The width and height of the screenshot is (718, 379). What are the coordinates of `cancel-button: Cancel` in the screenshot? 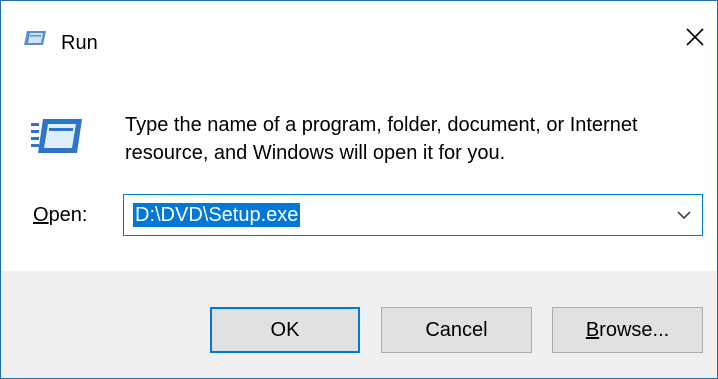 It's located at (456, 330).